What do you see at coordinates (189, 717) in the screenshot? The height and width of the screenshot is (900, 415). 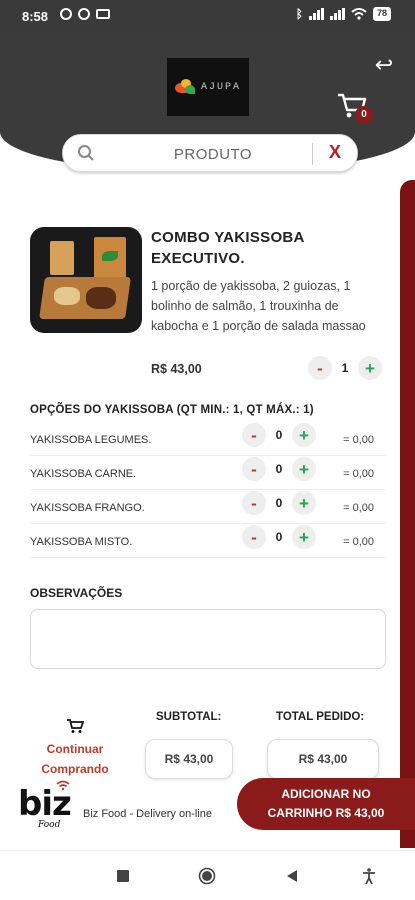 I see `subtotal-label: SUBTOTAL:` at bounding box center [189, 717].